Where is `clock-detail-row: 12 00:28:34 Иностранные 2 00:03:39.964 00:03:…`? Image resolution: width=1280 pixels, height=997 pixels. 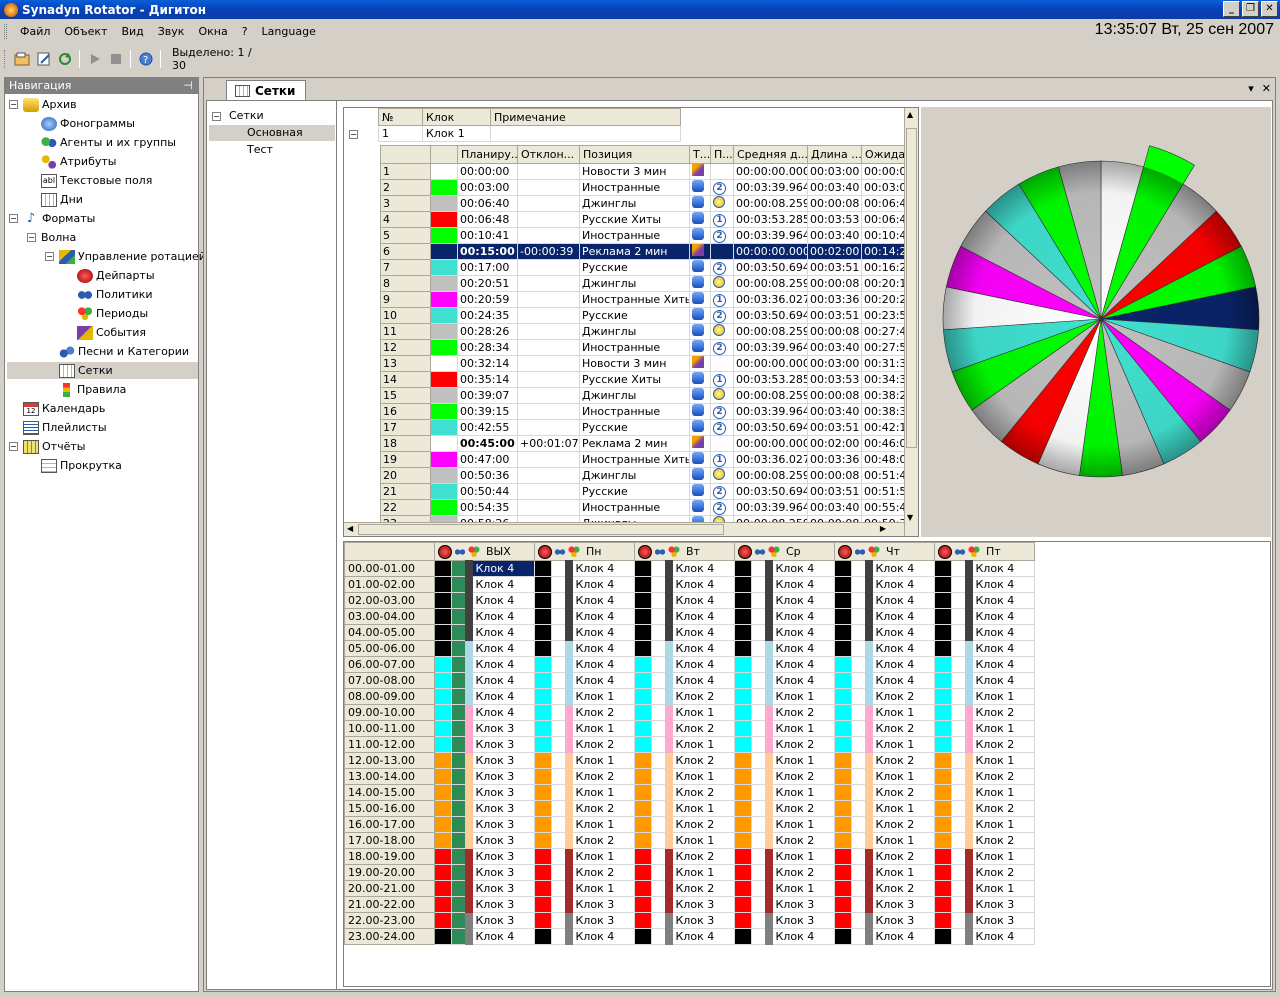
clock-detail-row: 12 00:28:34 Иностранные 2 00:03:39.964 00:03:… is located at coordinates (644, 347).